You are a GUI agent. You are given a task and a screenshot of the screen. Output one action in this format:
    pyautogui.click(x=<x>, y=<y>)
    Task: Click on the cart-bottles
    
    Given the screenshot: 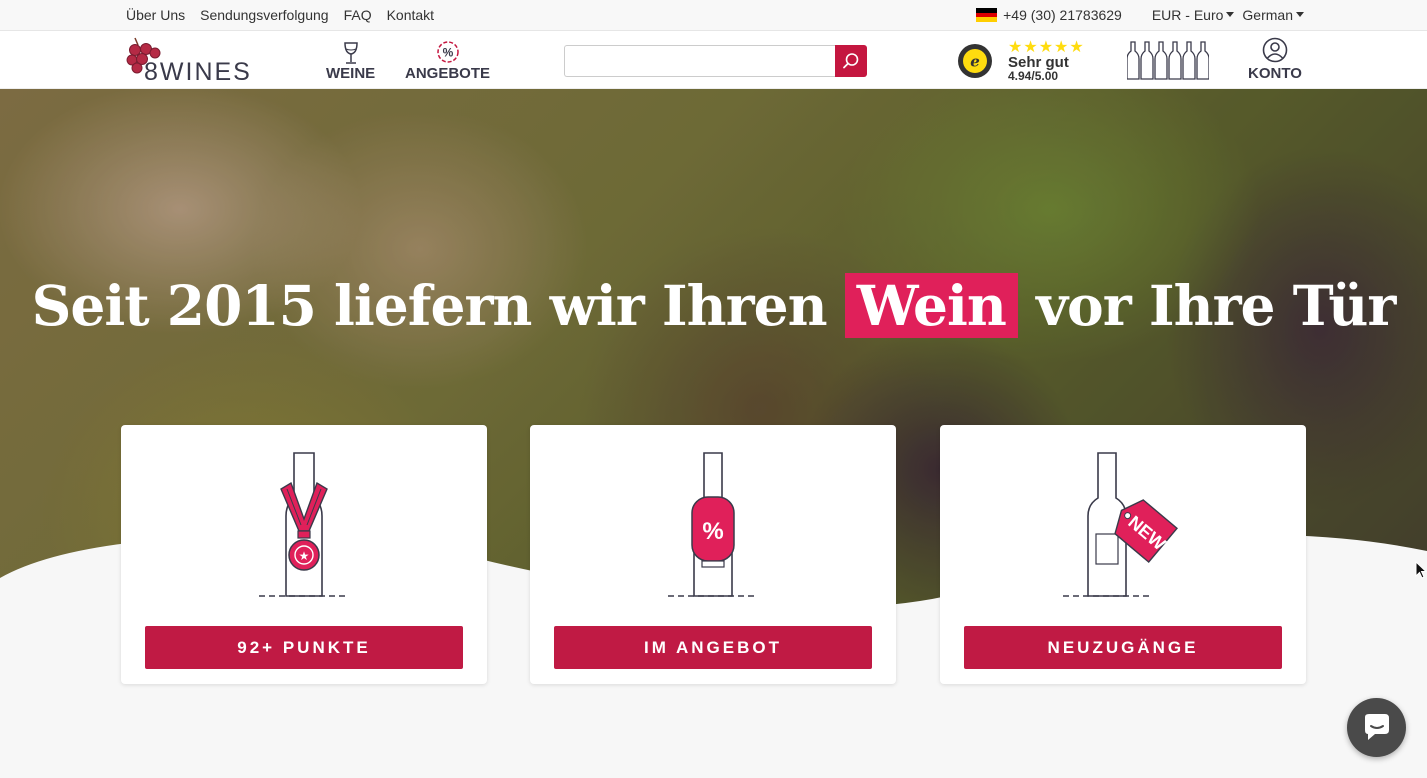 What is the action you would take?
    pyautogui.click(x=1168, y=63)
    